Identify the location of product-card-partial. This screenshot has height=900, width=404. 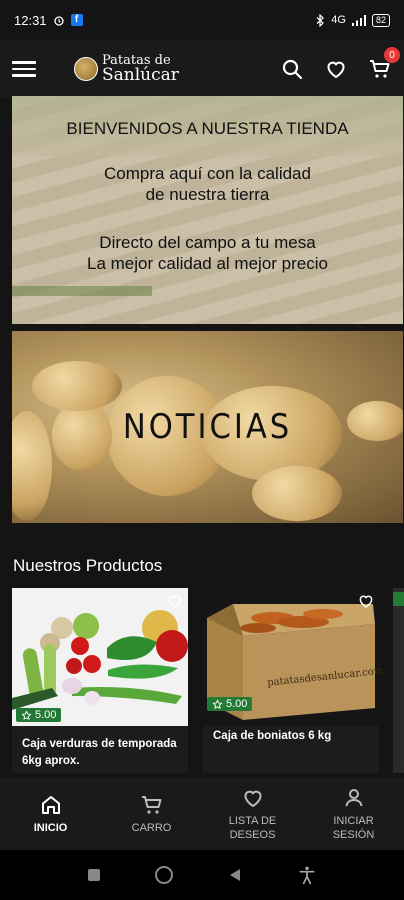
(398, 680).